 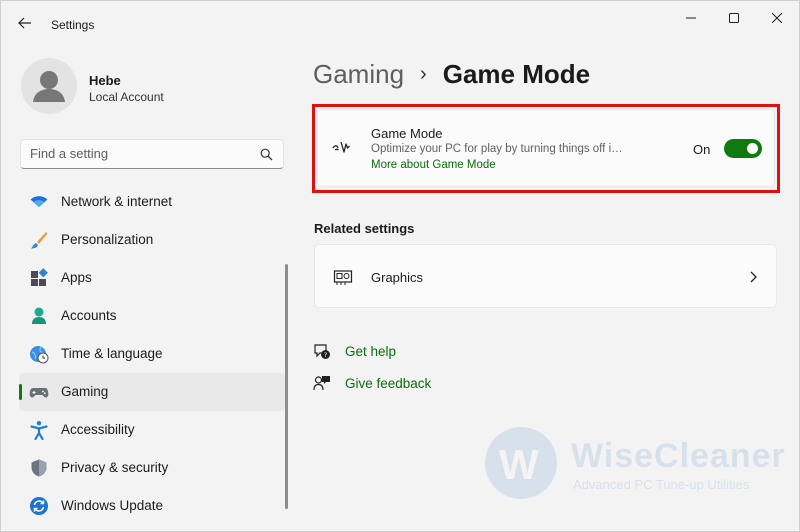 What do you see at coordinates (400, 21) in the screenshot?
I see `title-bar: Settings` at bounding box center [400, 21].